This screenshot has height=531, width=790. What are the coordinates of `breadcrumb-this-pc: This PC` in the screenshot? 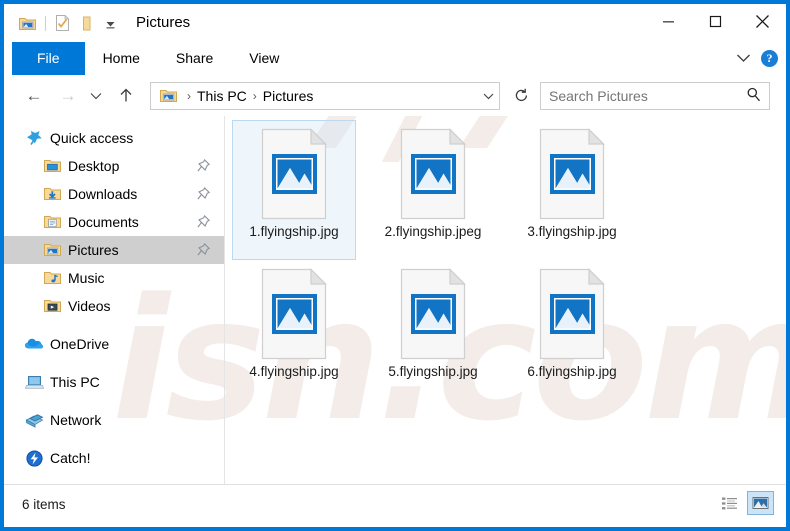 It's located at (222, 96).